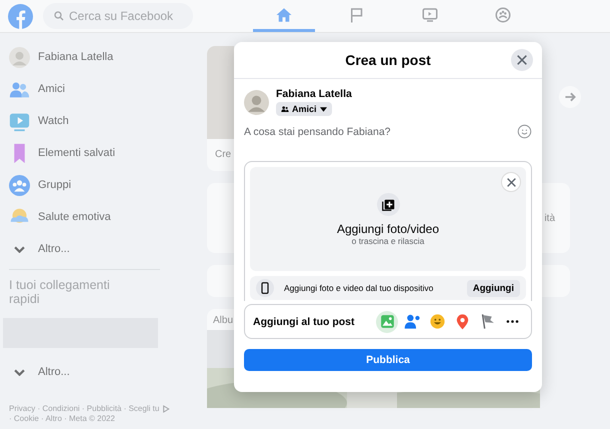 The width and height of the screenshot is (610, 429). What do you see at coordinates (100, 57) in the screenshot?
I see `sidebar-item: Fabiana Latella` at bounding box center [100, 57].